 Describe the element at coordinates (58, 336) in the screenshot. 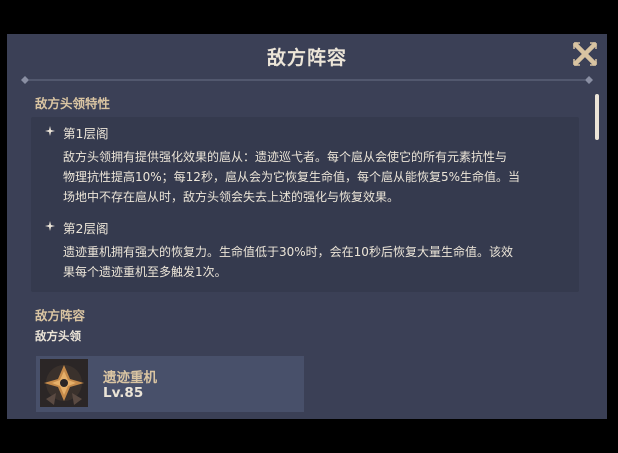

I see `boss-subheading: 敌方头领` at that location.